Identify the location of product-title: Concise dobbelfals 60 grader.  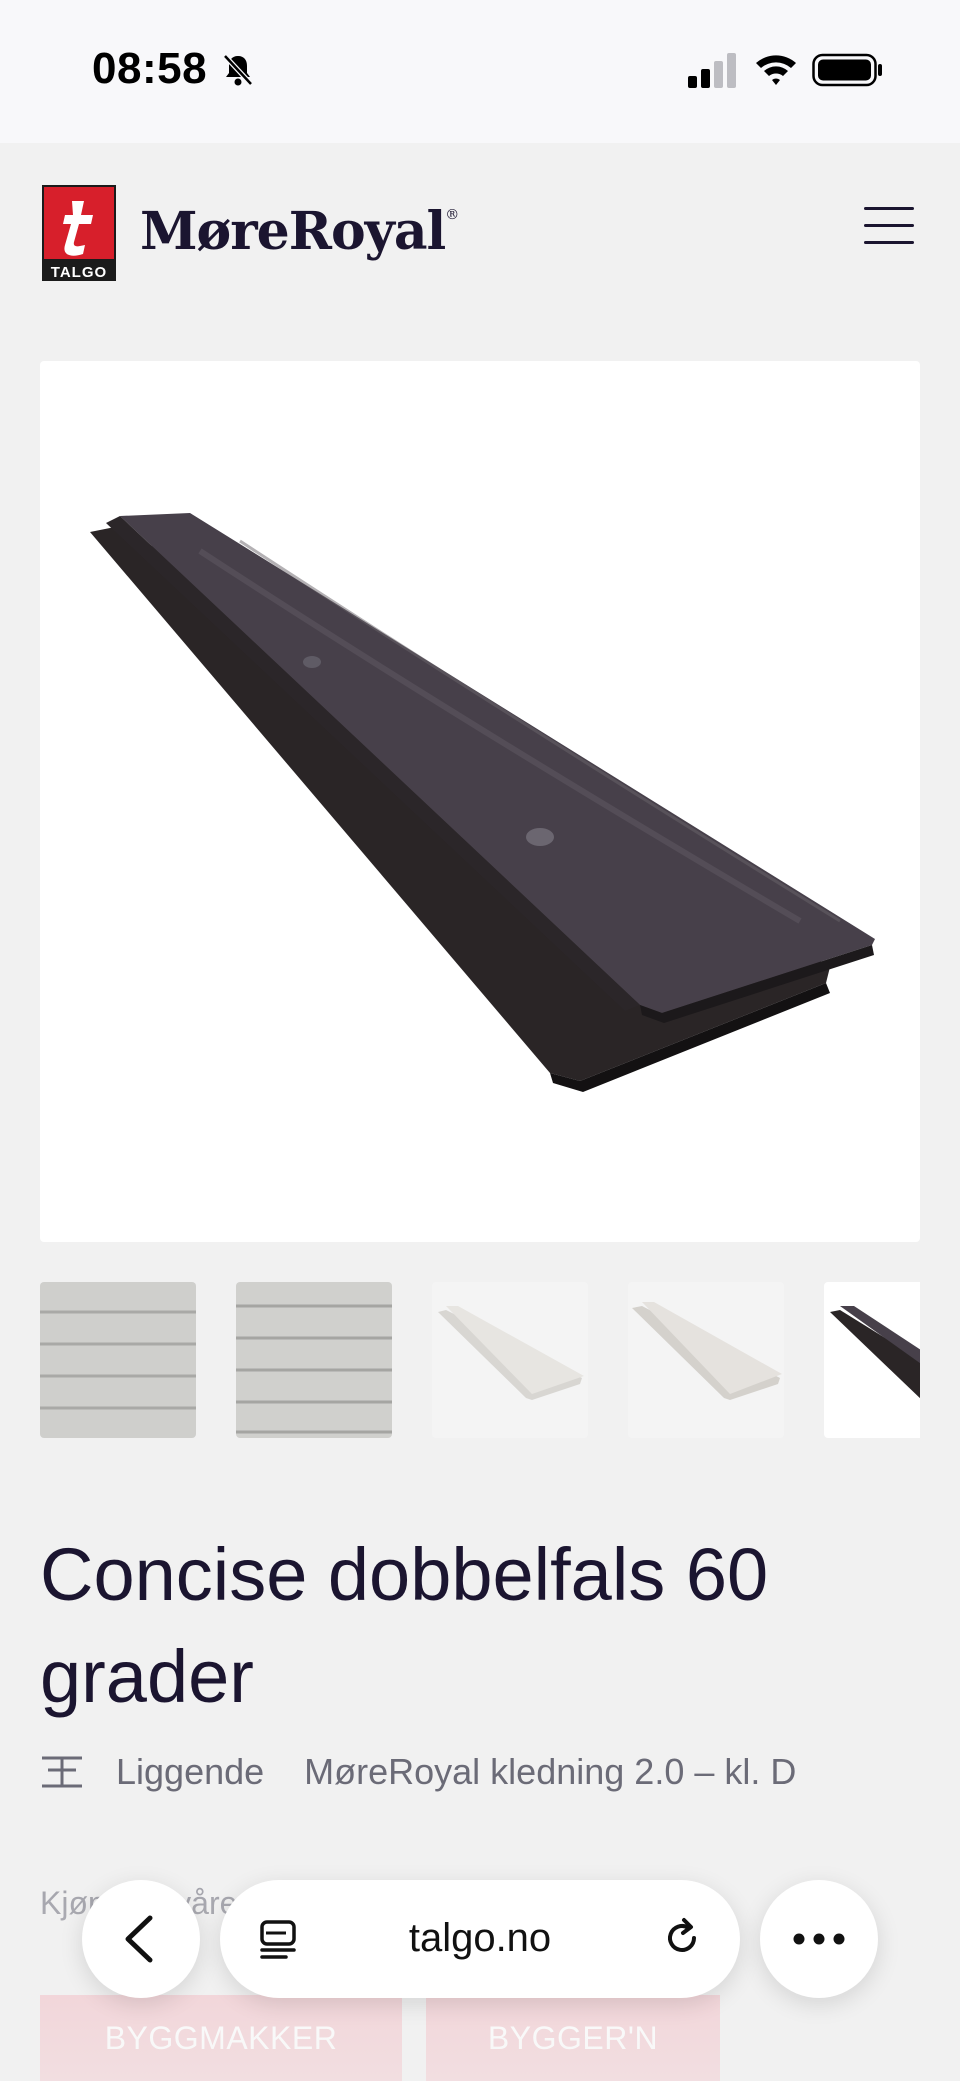
(404, 1625).